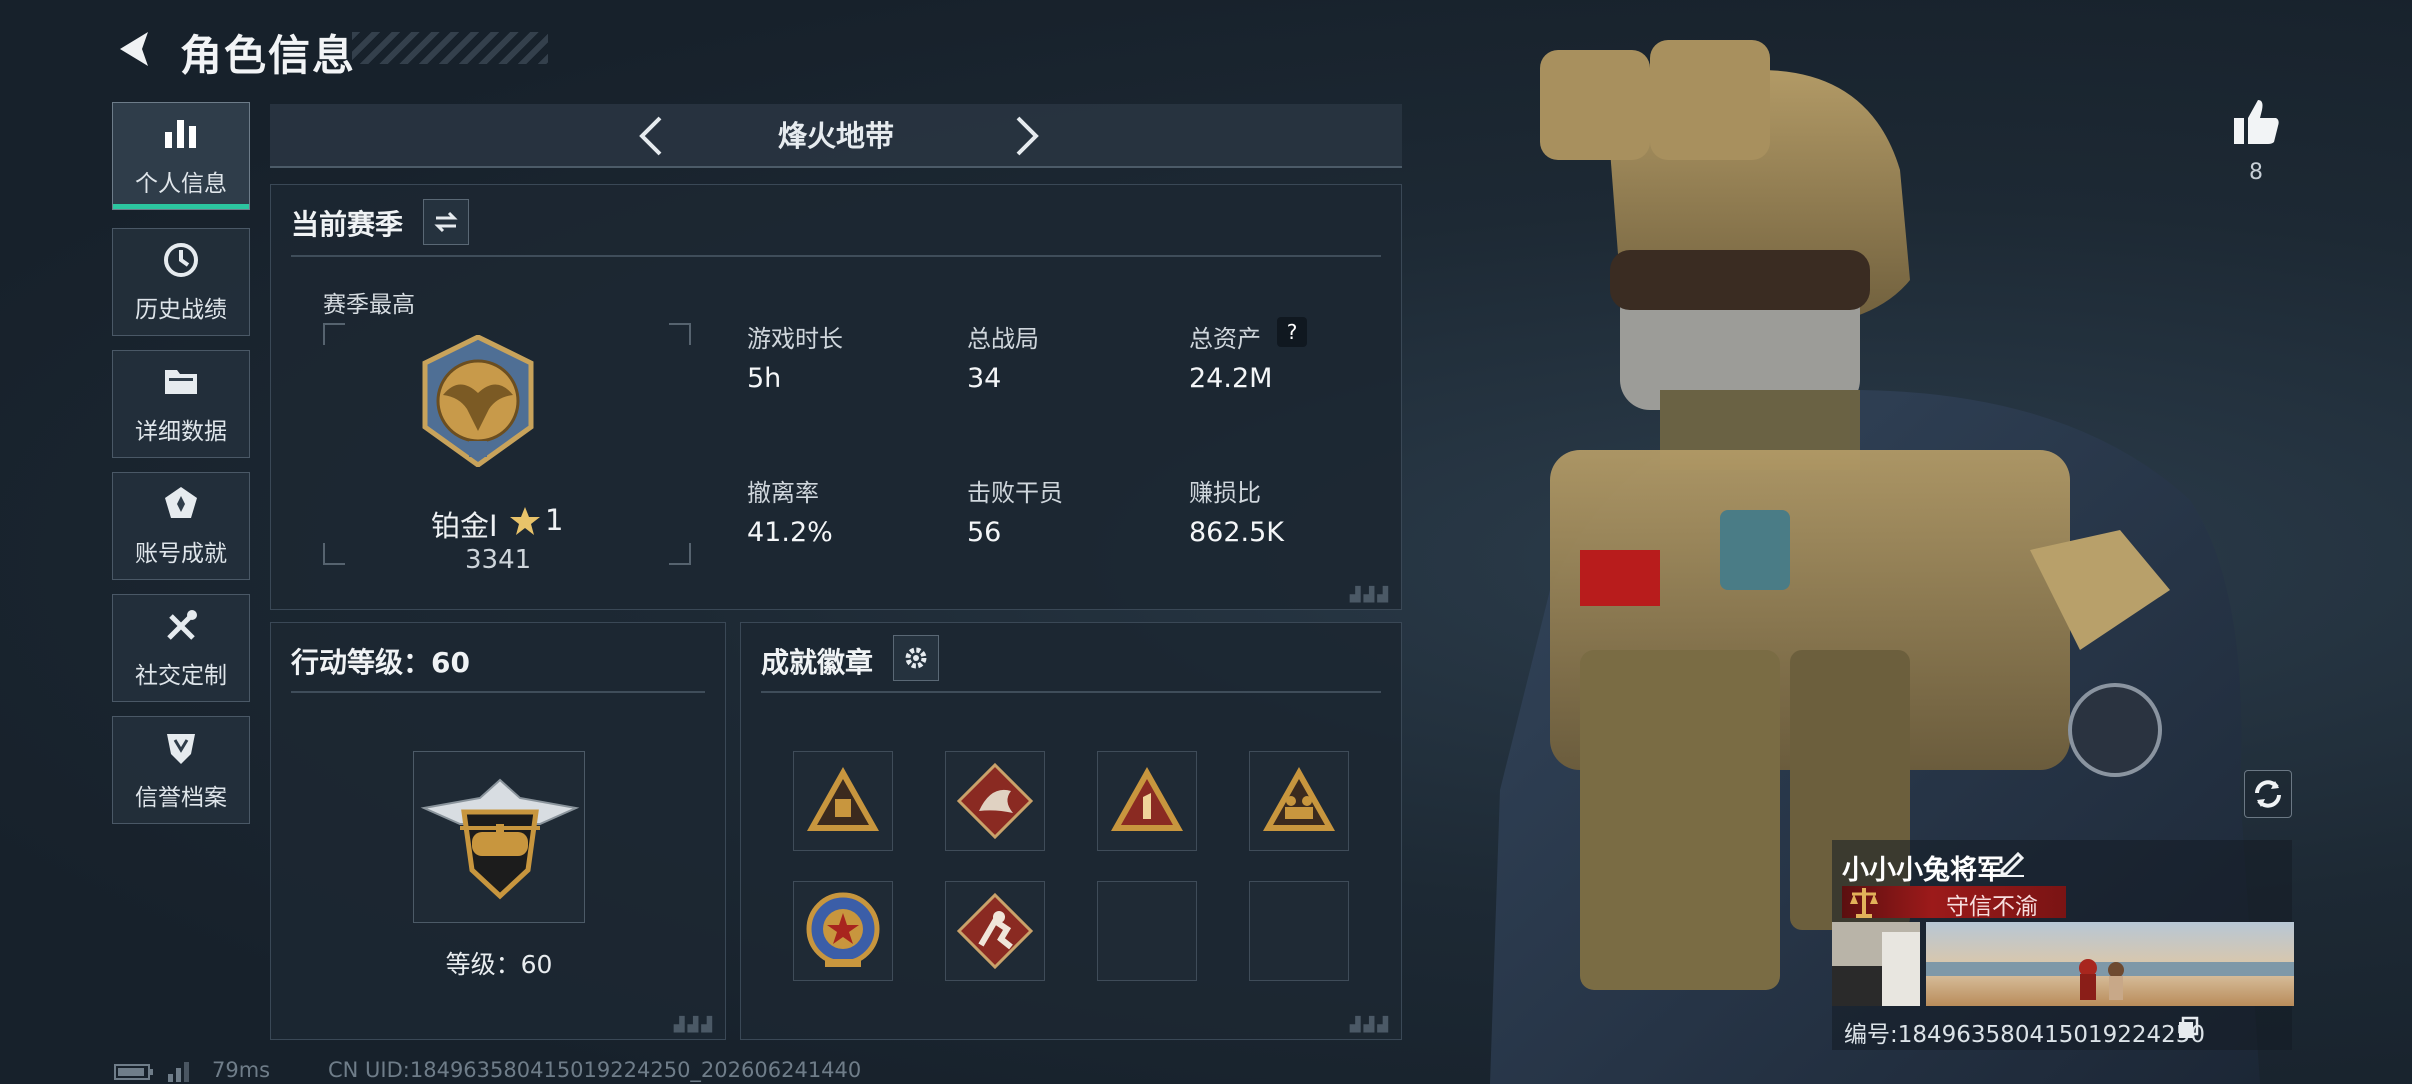  What do you see at coordinates (133, 1072) in the screenshot?
I see `battery-icon` at bounding box center [133, 1072].